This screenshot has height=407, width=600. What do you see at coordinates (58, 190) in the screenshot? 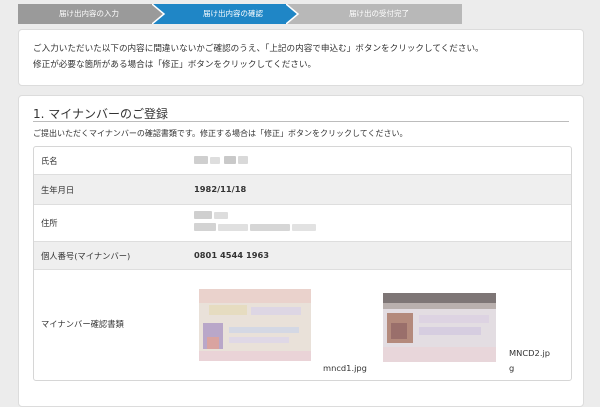
I see `row-birthdate-label: 生年月日` at bounding box center [58, 190].